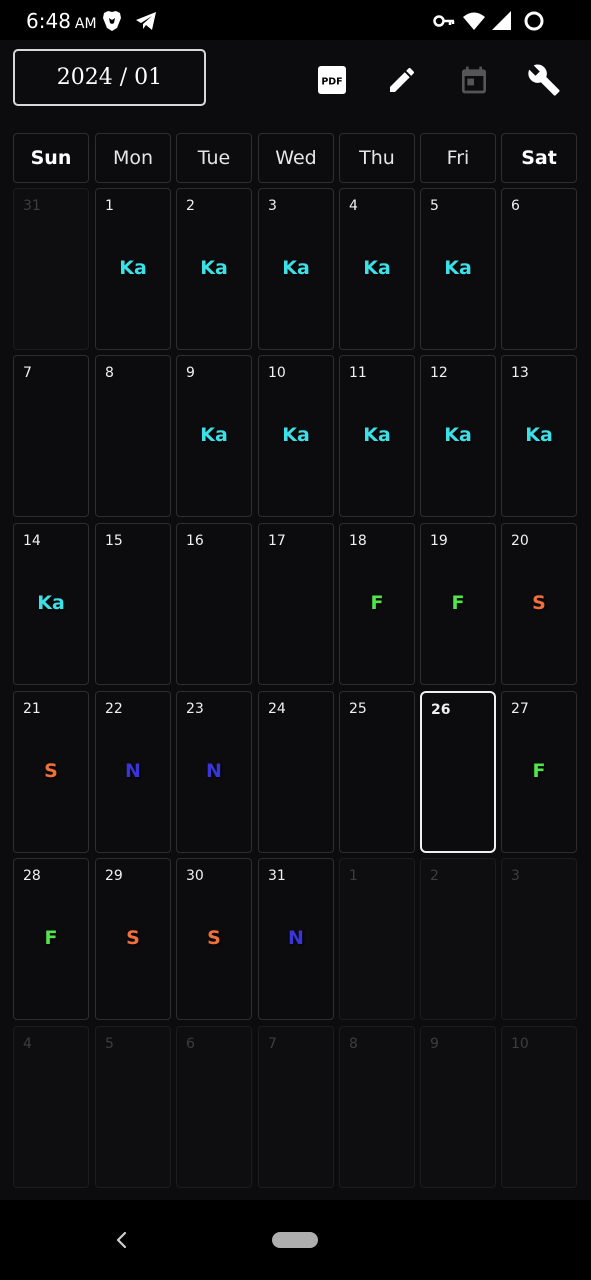  What do you see at coordinates (133, 604) in the screenshot?
I see `day-cell: 15` at bounding box center [133, 604].